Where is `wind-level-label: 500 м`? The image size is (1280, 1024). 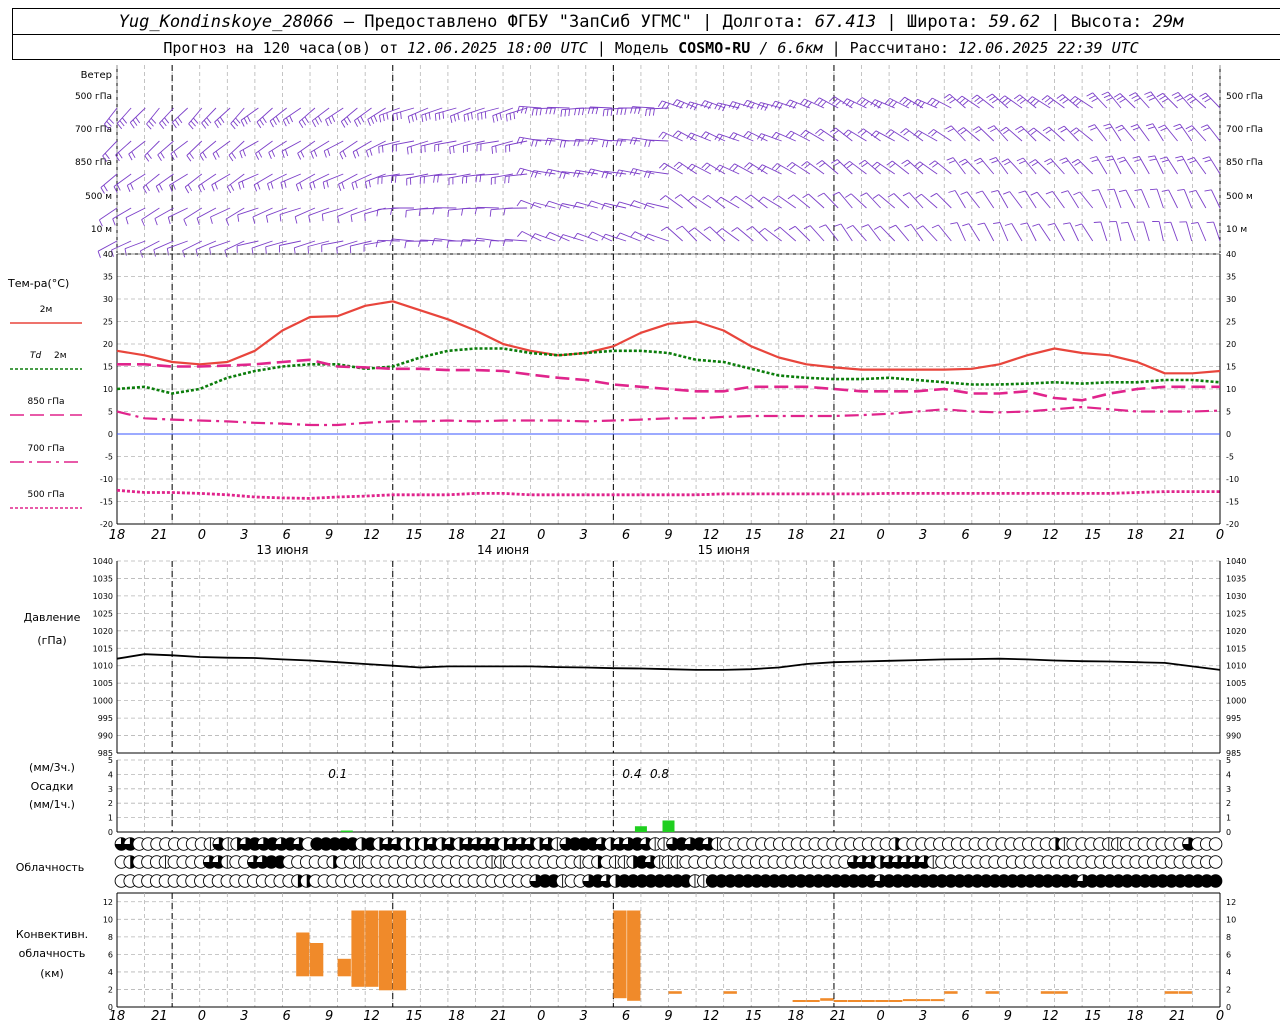
wind-level-label: 500 м is located at coordinates (1239, 197).